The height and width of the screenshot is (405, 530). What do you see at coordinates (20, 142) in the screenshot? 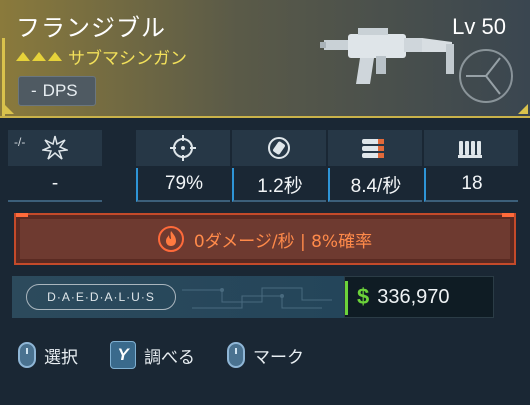
I see `stat-elemental-tick: -/-` at bounding box center [20, 142].